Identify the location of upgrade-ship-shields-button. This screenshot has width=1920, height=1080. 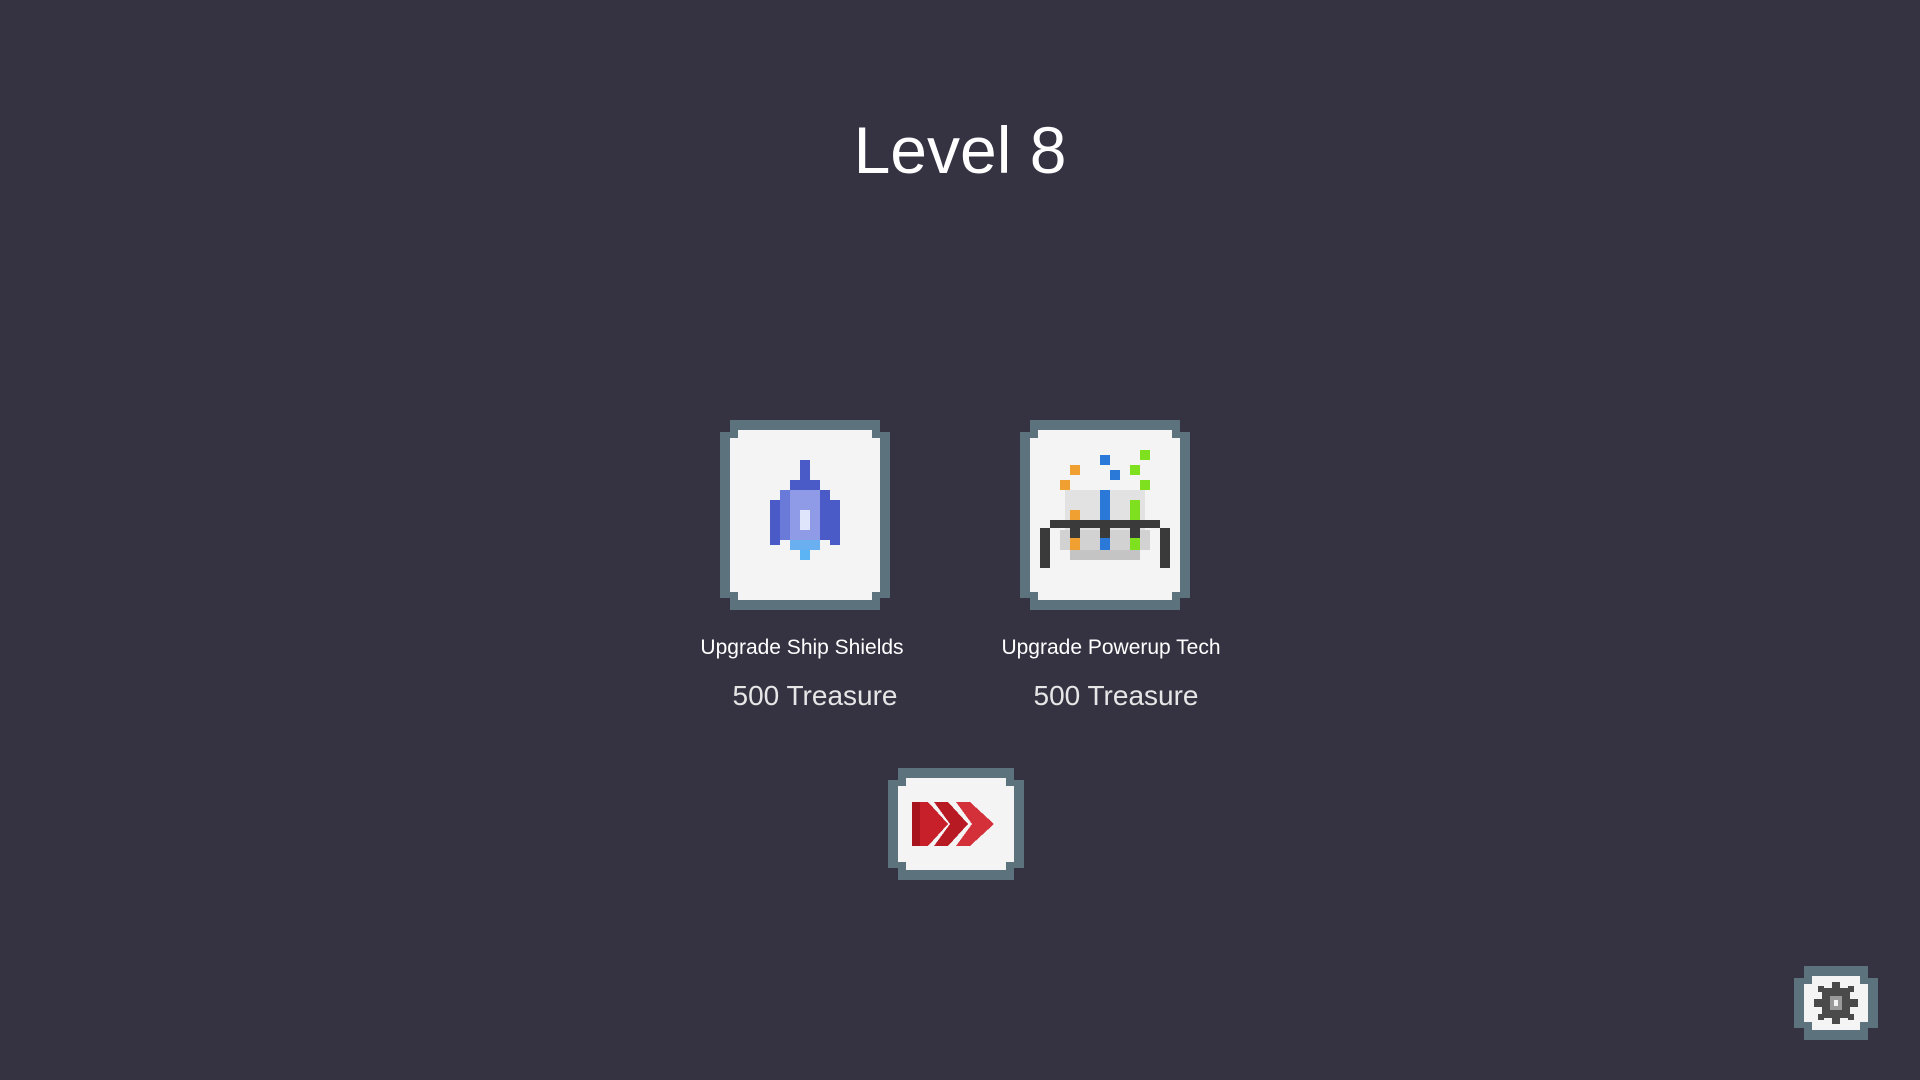
(805, 515).